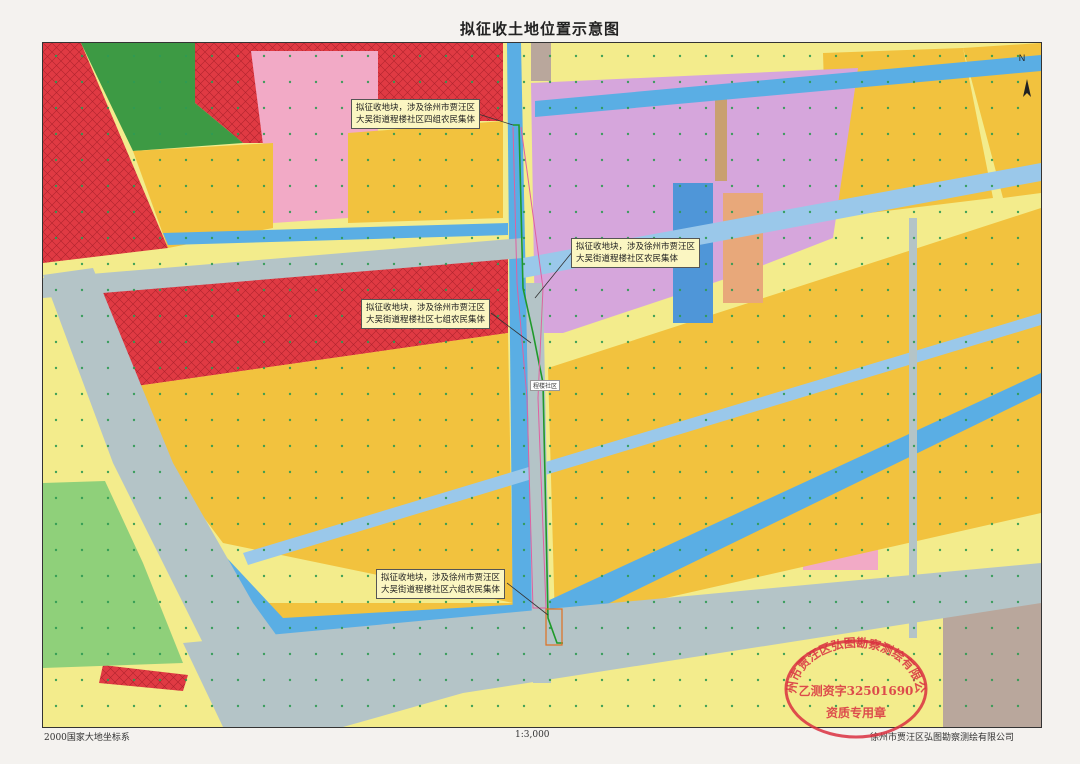  Describe the element at coordinates (416, 114) in the screenshot. I see `callout-group-4: 拟征收地块，涉及徐州市贾汪区 大吴街道程楼社区四组农民集体` at that location.